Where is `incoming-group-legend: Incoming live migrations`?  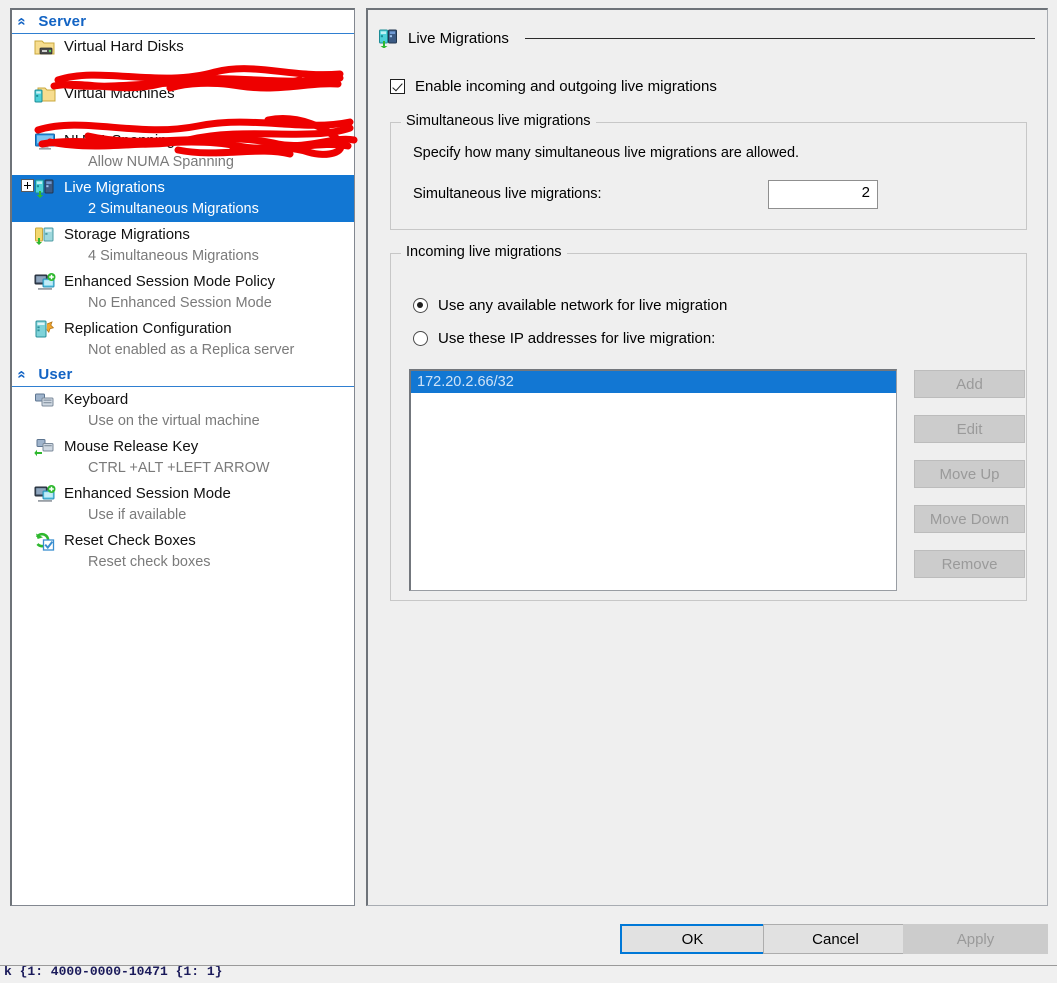 incoming-group-legend: Incoming live migrations is located at coordinates (484, 252).